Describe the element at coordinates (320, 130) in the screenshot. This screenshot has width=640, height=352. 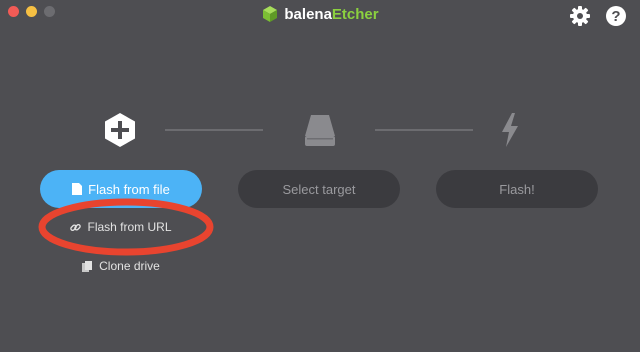
I see `drive-icon` at that location.